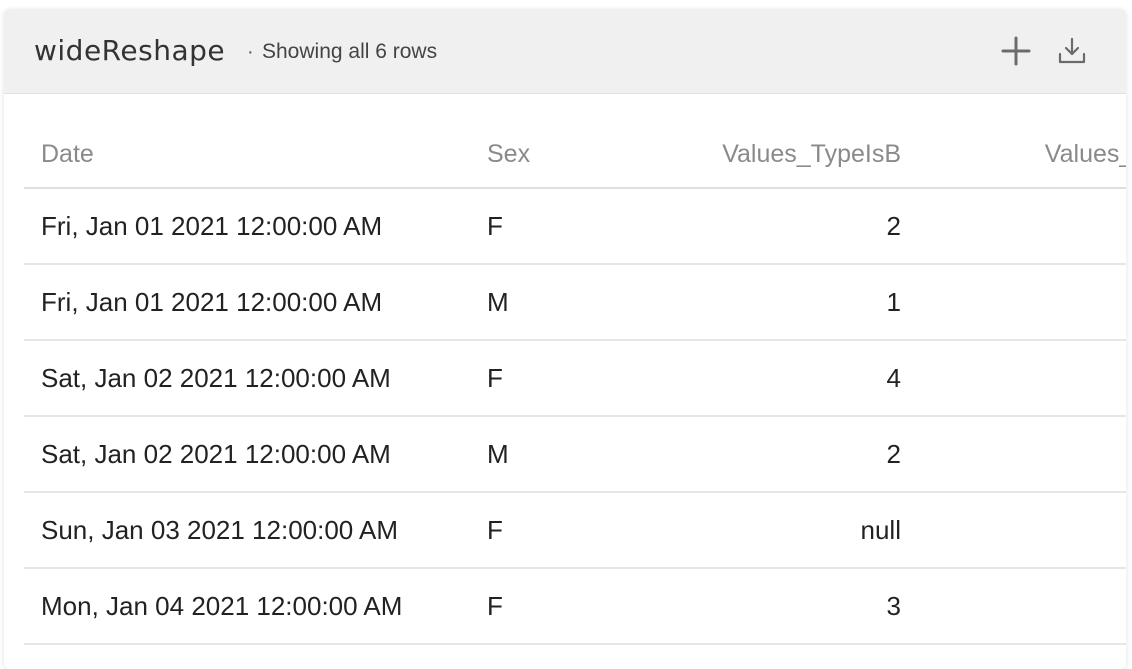  I want to click on cell-values-typeisb: 1, so click(766, 302).